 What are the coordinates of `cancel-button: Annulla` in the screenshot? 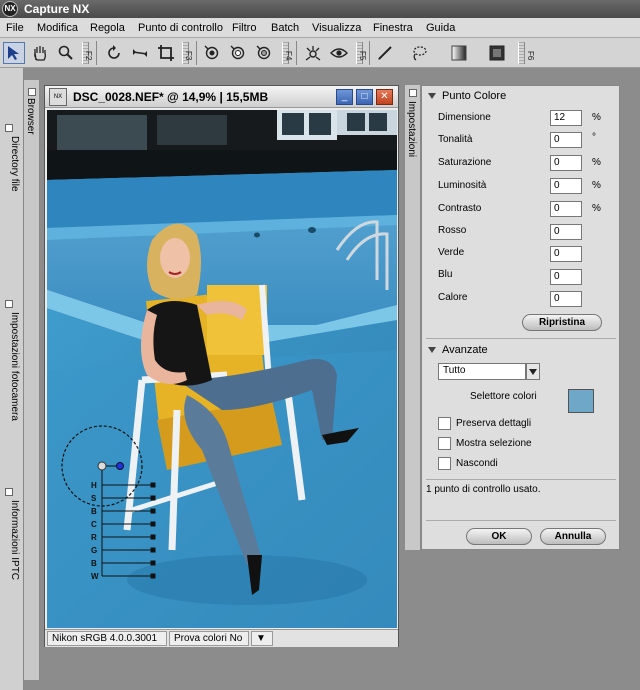 It's located at (573, 536).